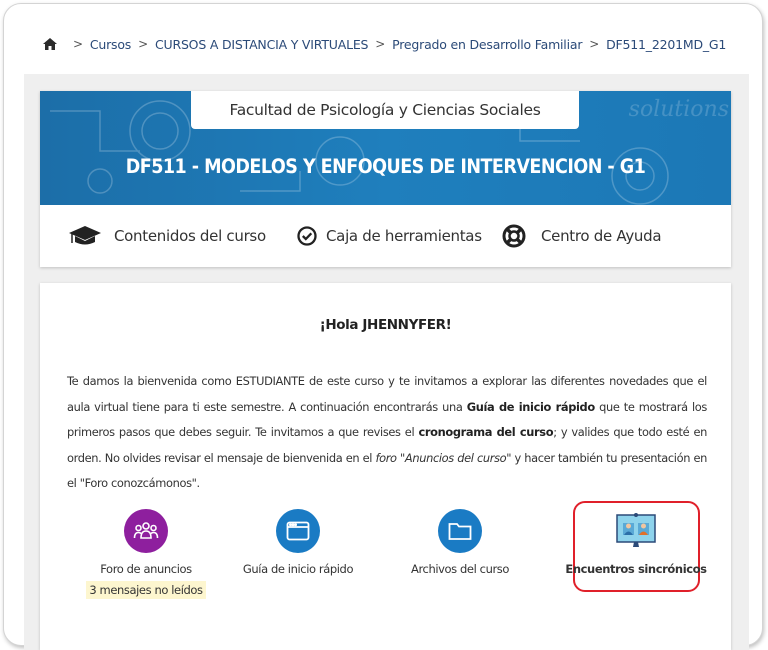 The width and height of the screenshot is (768, 650). Describe the element at coordinates (514, 236) in the screenshot. I see `life-ring-icon` at that location.